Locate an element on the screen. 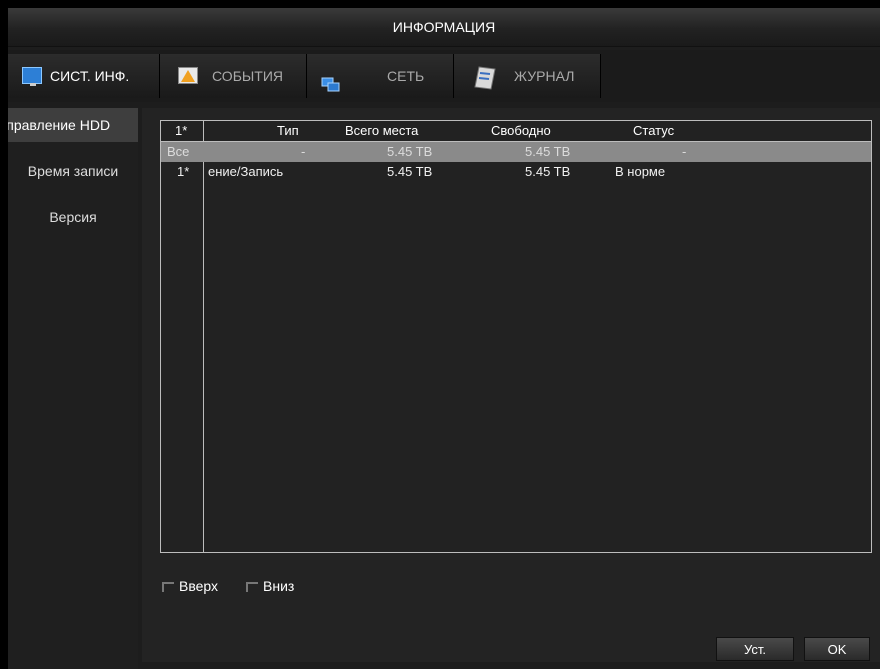 The image size is (880, 669). sidebar-item-label: Версия is located at coordinates (73, 217).